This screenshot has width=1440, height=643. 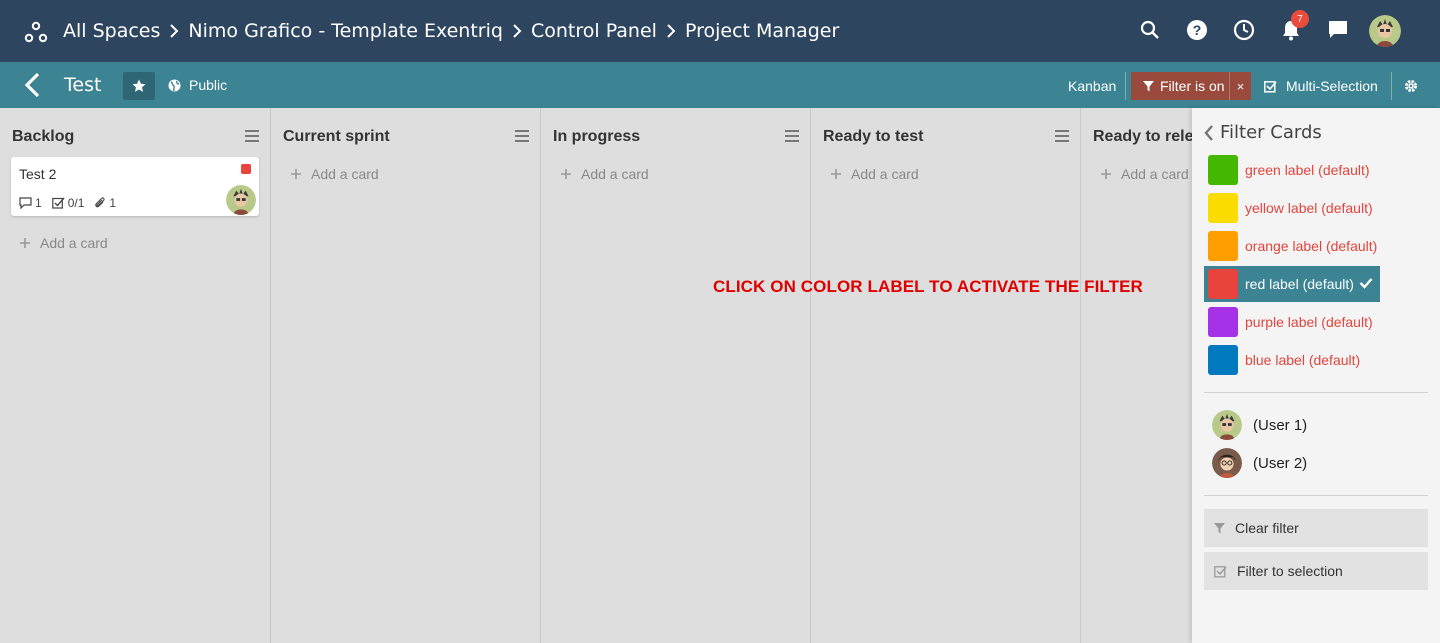 I want to click on checklist-icon, so click(x=58, y=203).